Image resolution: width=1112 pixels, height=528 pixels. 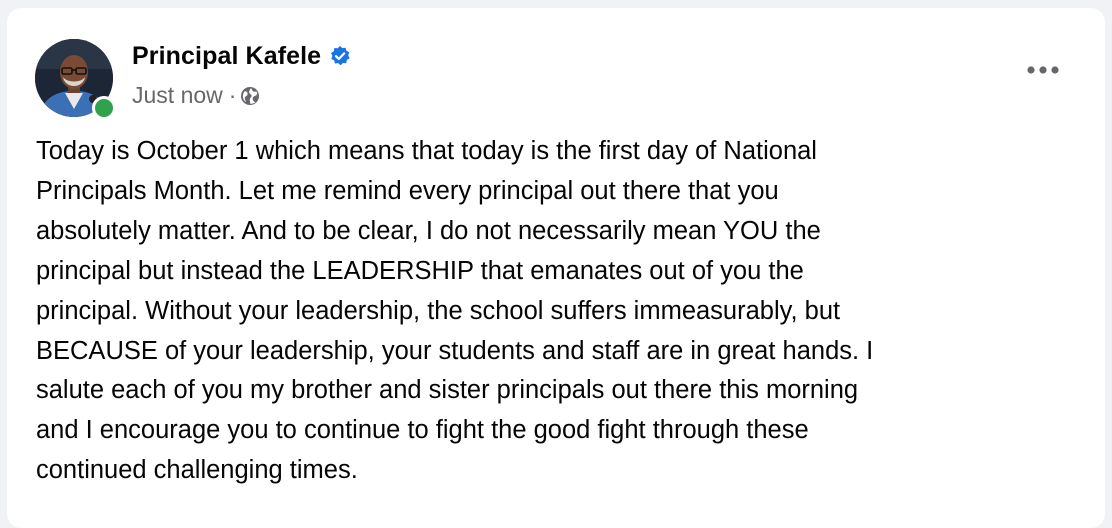 I want to click on post-meta: Just now ·, so click(x=196, y=95).